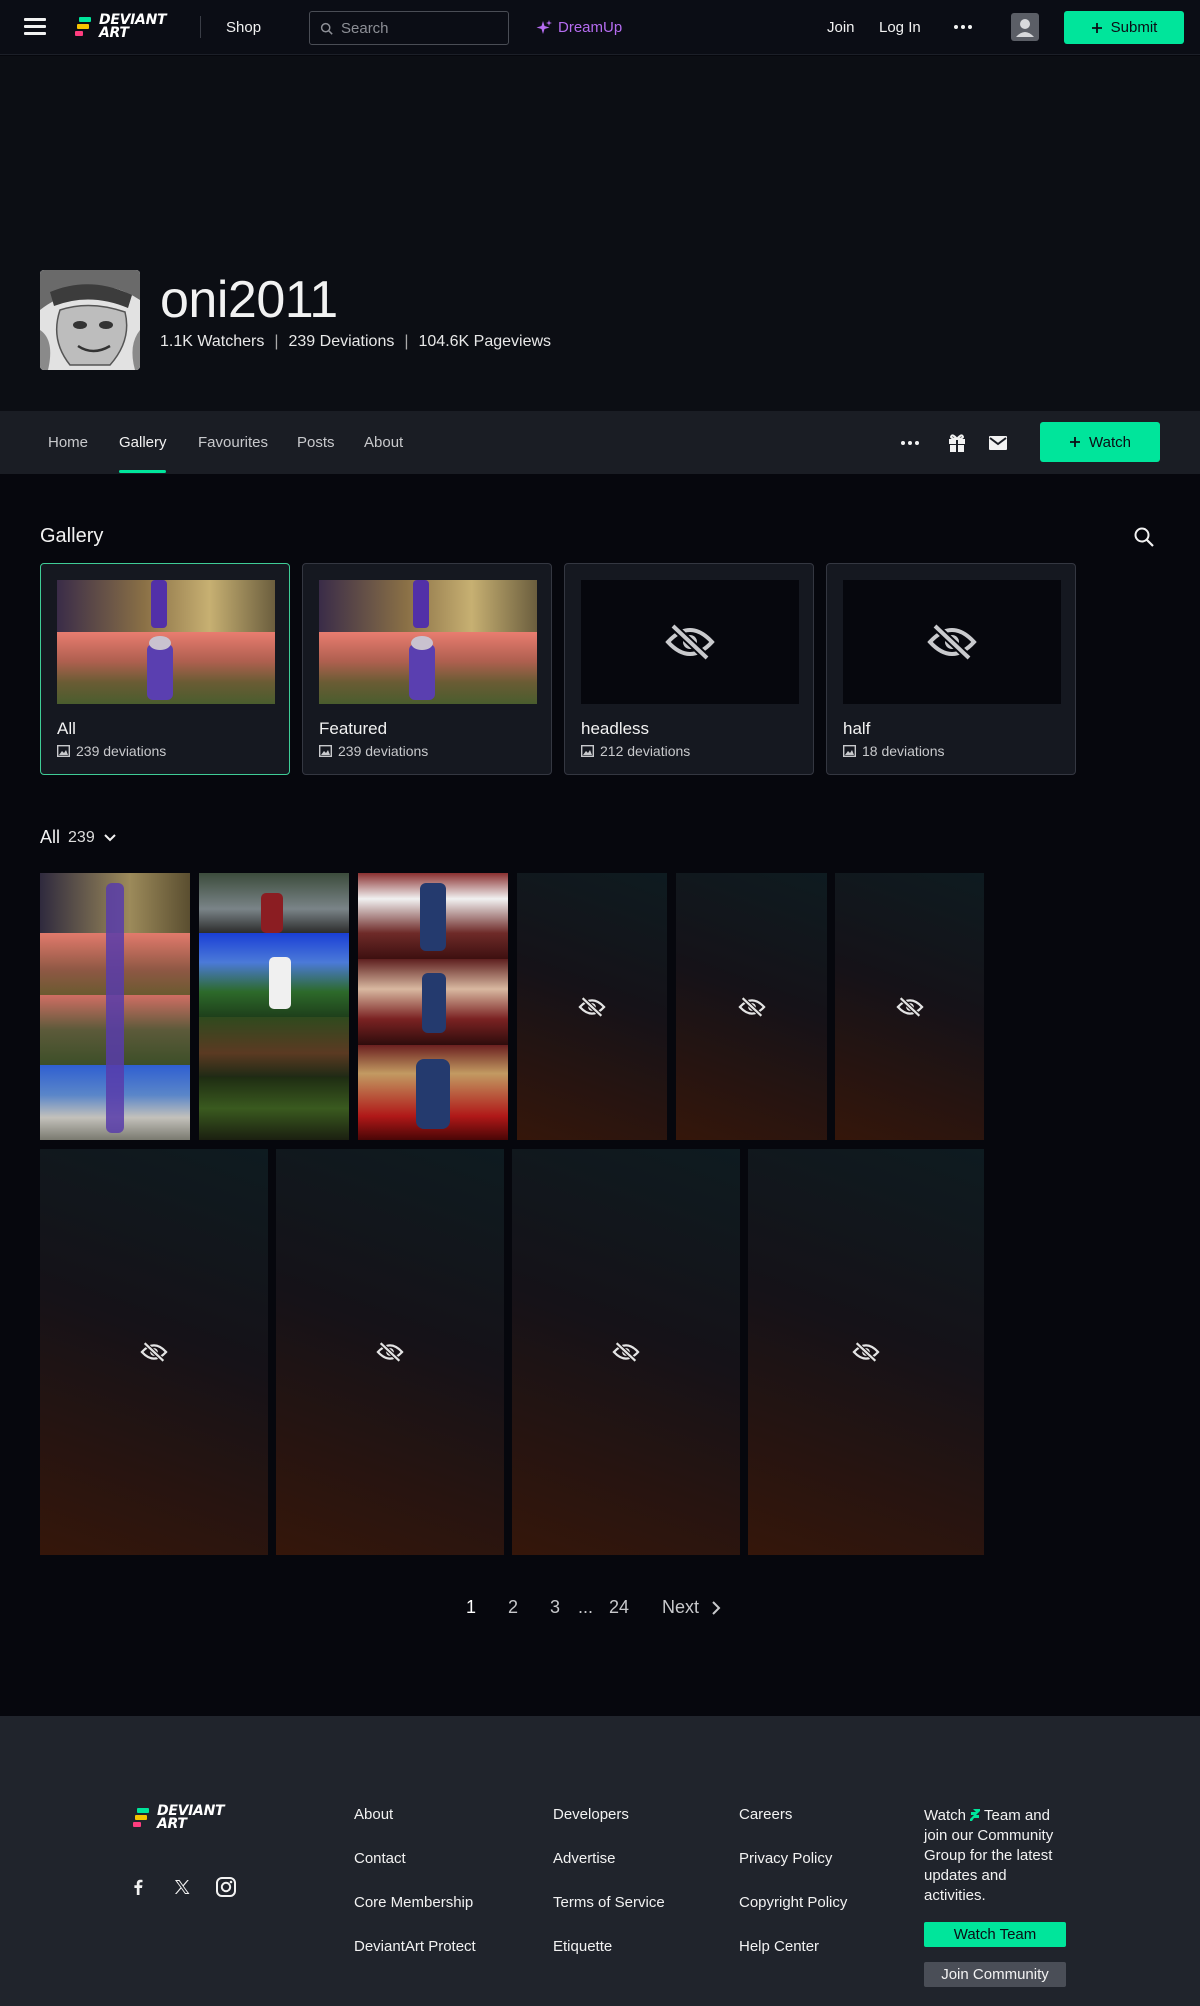  Describe the element at coordinates (138, 1887) in the screenshot. I see `facebook-icon` at that location.